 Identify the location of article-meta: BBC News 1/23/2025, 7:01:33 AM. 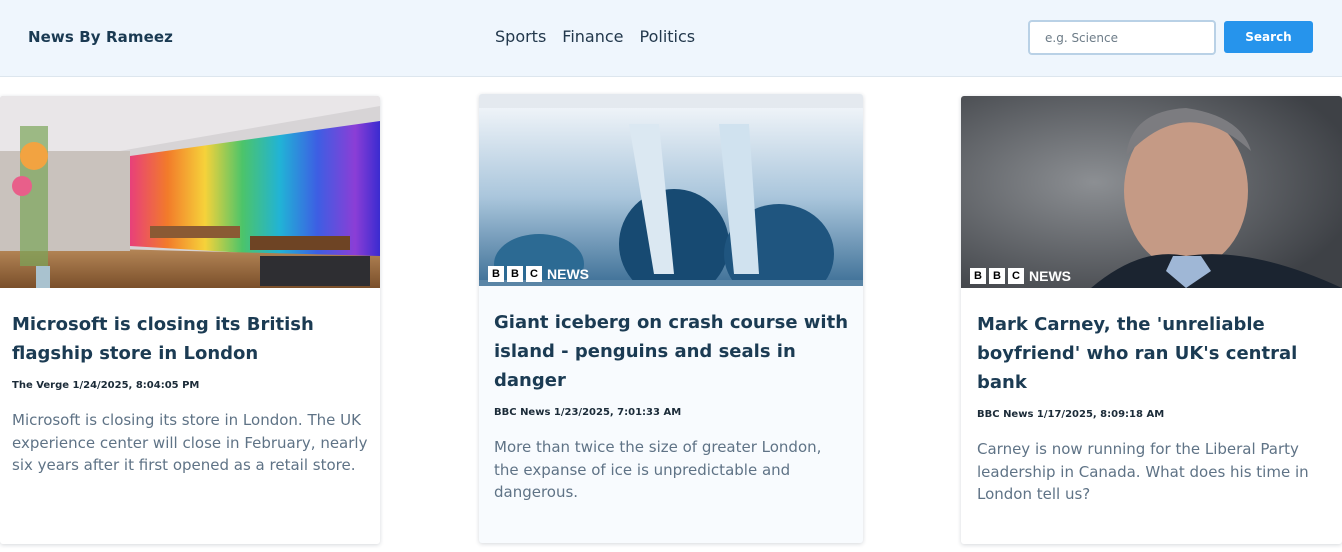
(588, 412).